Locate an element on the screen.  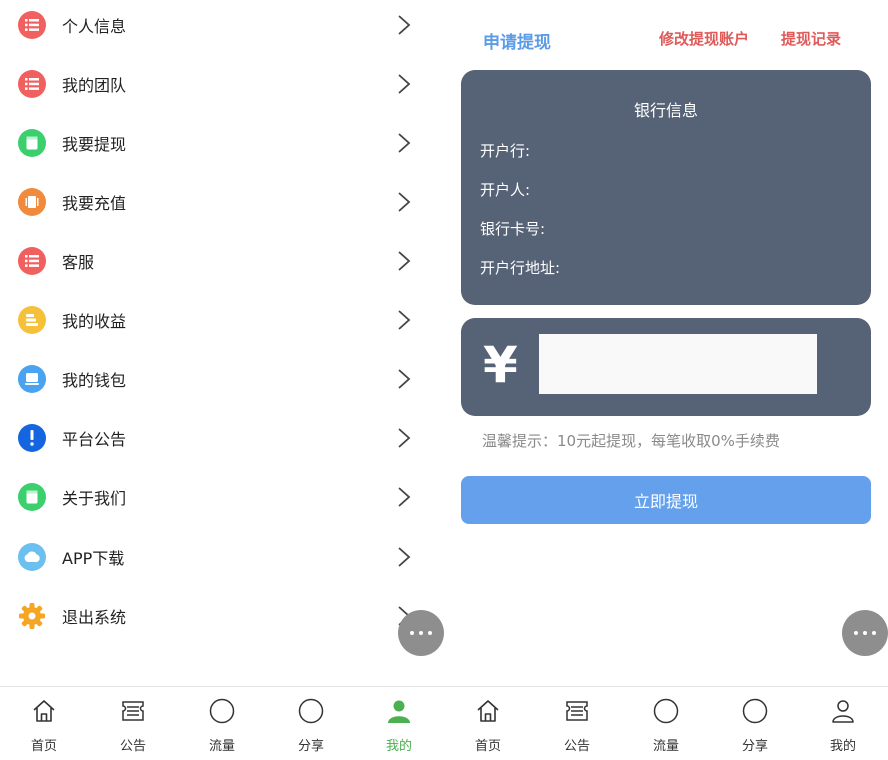
menu-item-recharge: 我要充值 is located at coordinates (222, 201).